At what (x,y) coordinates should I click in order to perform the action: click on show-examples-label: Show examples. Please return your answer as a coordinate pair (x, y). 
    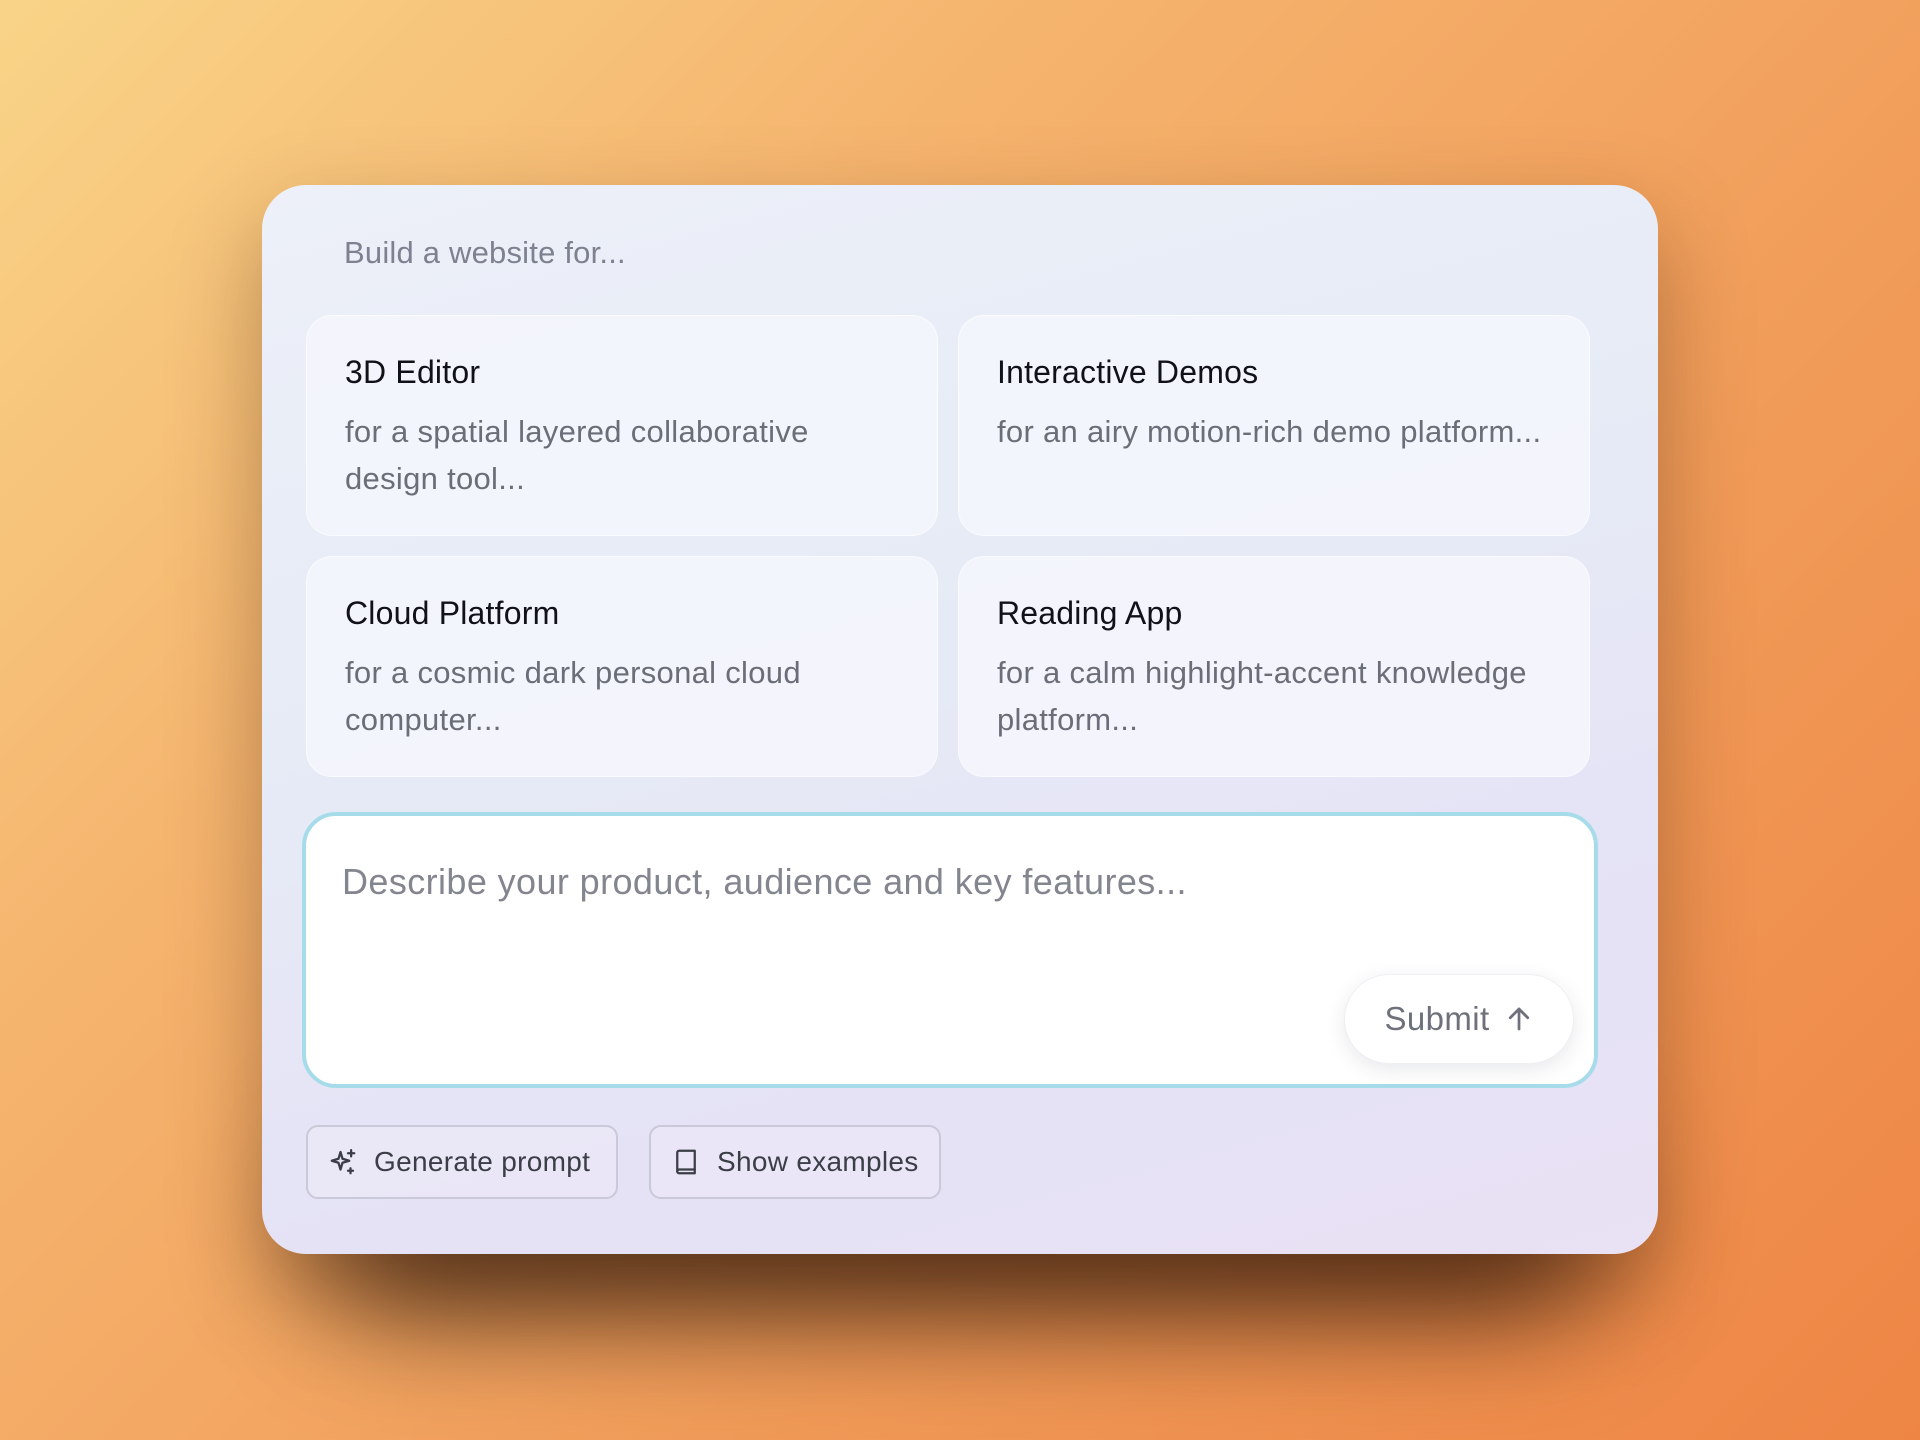
    Looking at the image, I should click on (818, 1161).